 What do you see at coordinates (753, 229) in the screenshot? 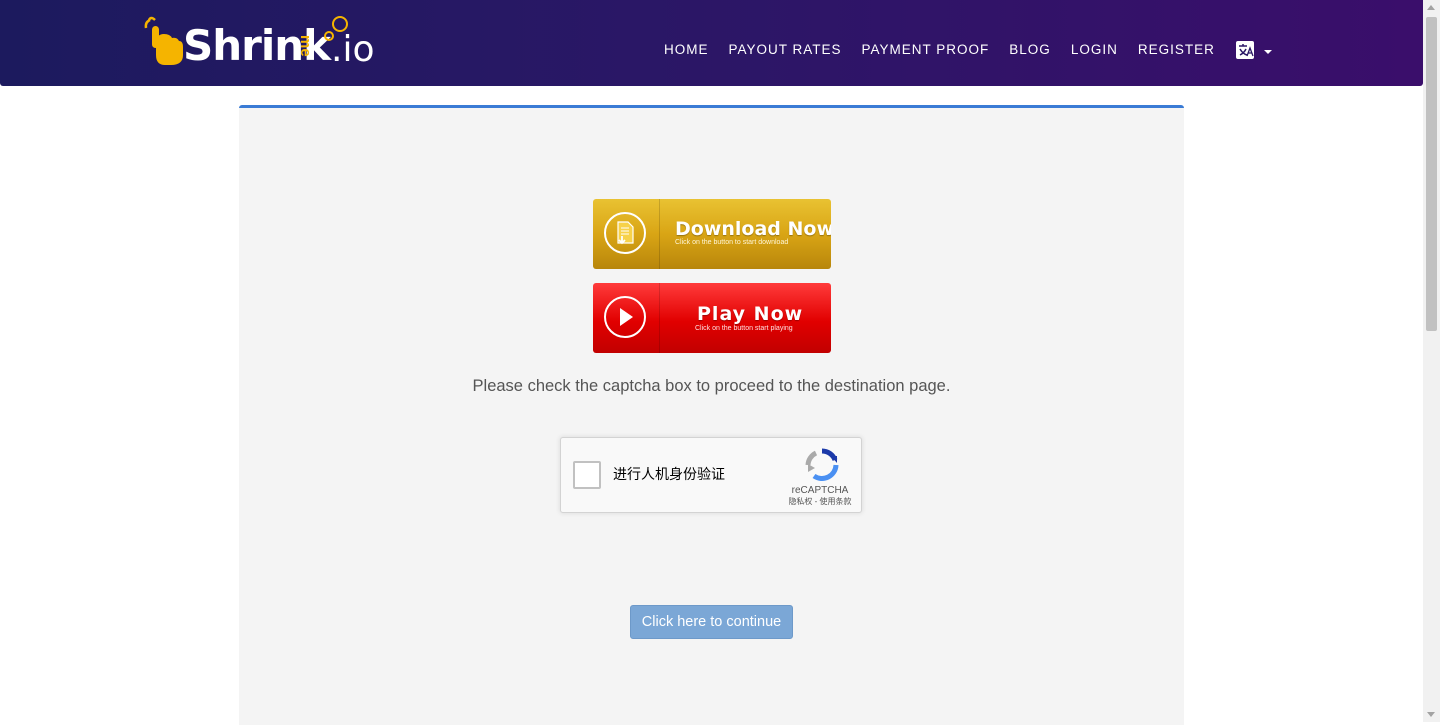
I see `download-now-title: Download Now` at bounding box center [753, 229].